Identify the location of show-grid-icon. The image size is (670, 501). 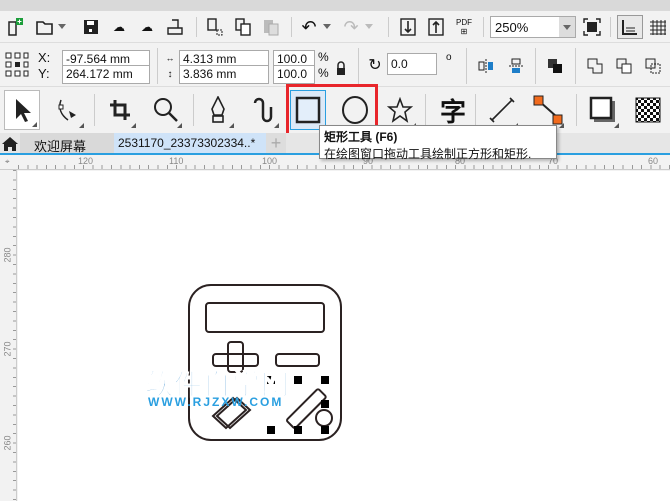
(658, 27).